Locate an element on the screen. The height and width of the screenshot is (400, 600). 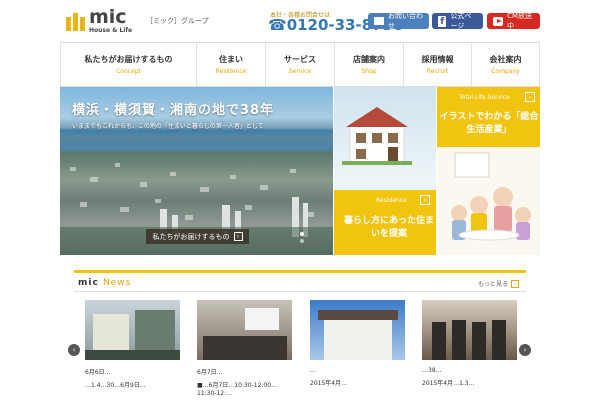
nav-sublabel: Residence is located at coordinates (231, 71).